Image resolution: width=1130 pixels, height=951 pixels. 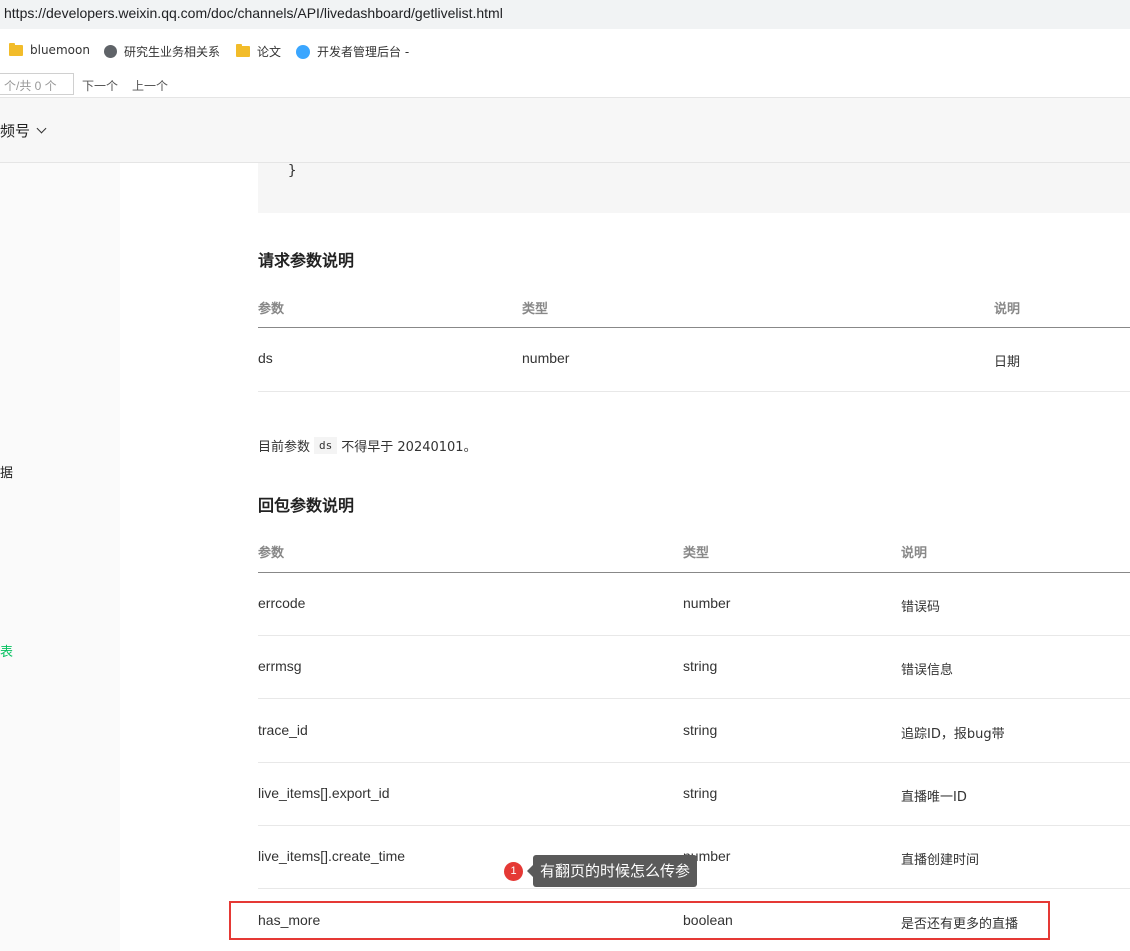 What do you see at coordinates (269, 52) in the screenshot?
I see `bookmark-label: 论文` at bounding box center [269, 52].